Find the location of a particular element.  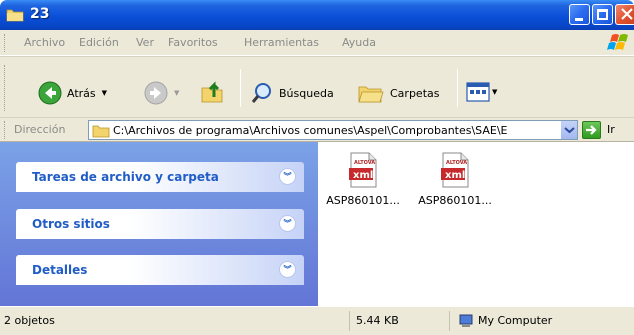

windows-logo-icon is located at coordinates (617, 42).